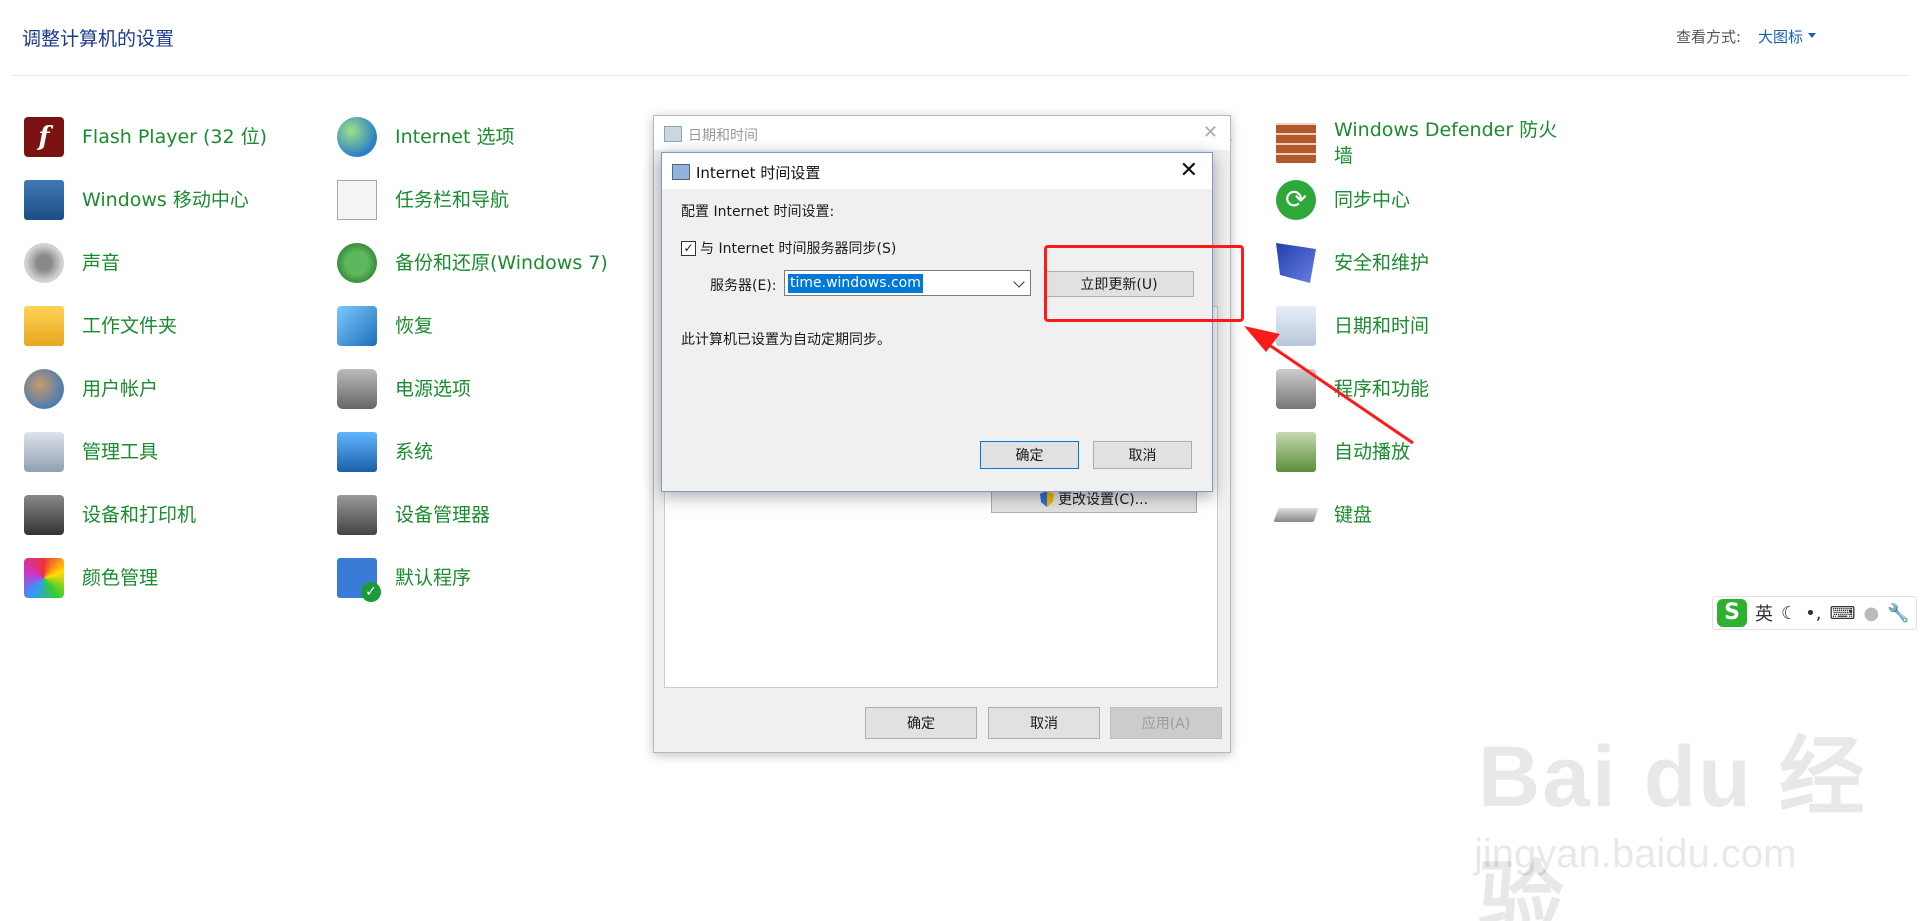 The height and width of the screenshot is (921, 1920). I want to click on wrench-icon: 🔧, so click(1898, 613).